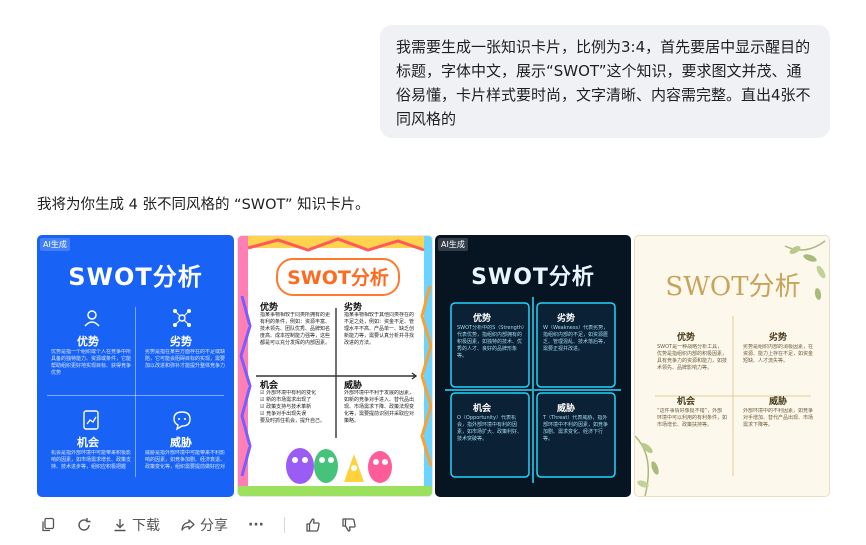 The width and height of the screenshot is (866, 545). I want to click on thumbs-up-icon, so click(313, 525).